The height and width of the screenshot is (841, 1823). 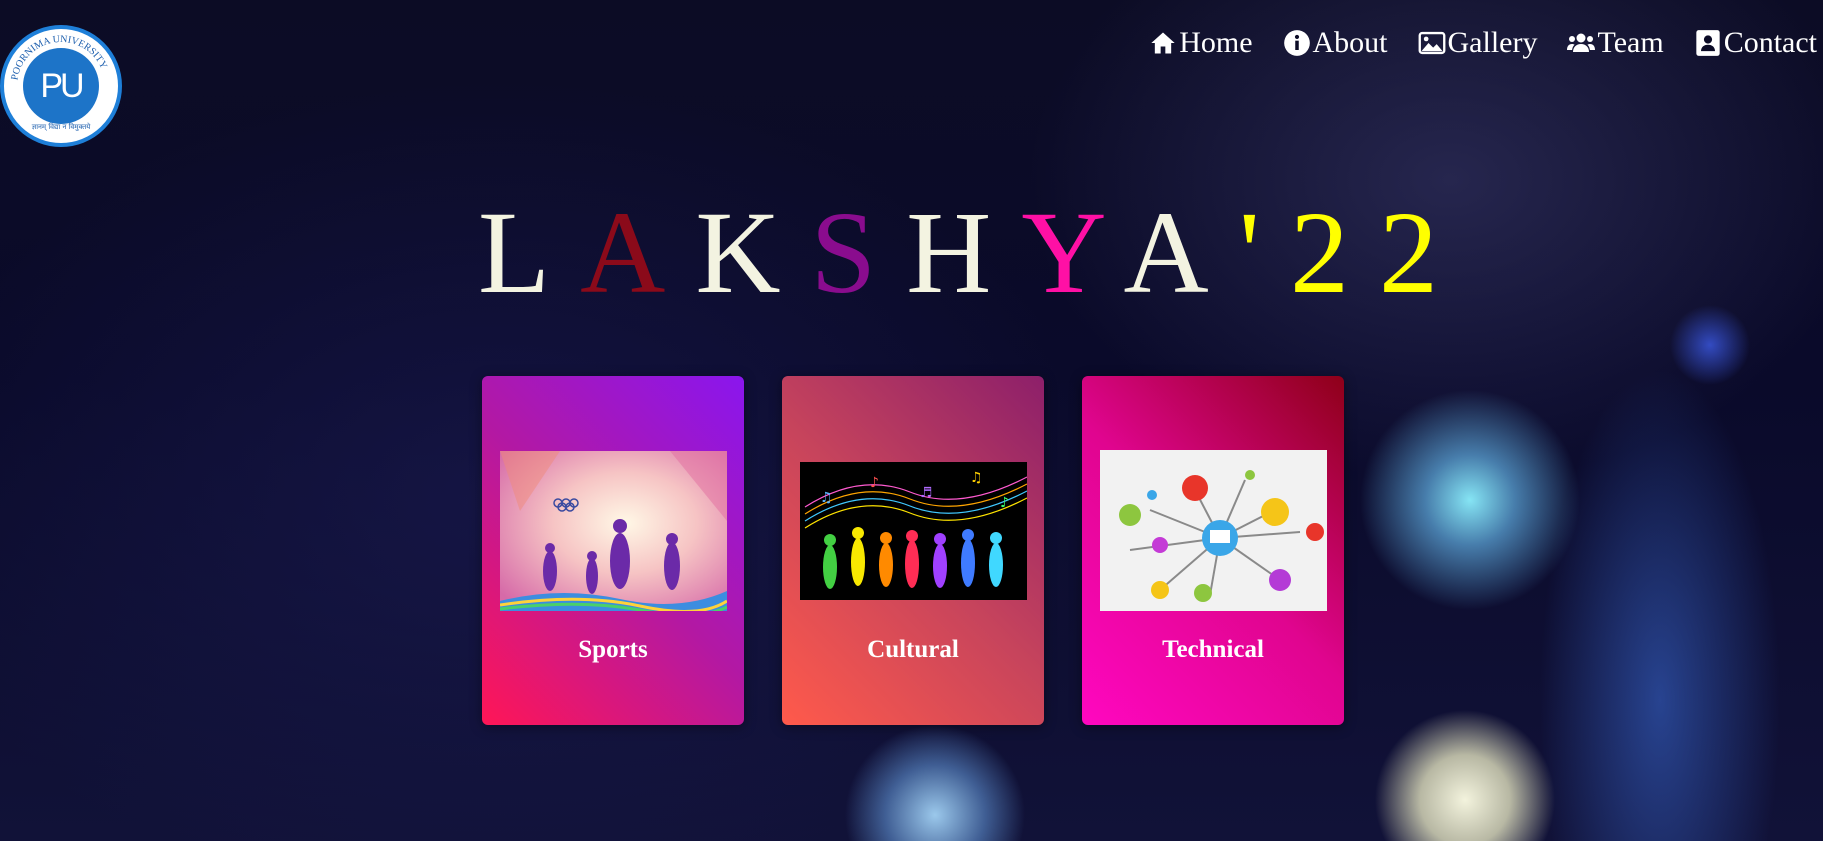 What do you see at coordinates (858, 252) in the screenshot?
I see `title-letter: S` at bounding box center [858, 252].